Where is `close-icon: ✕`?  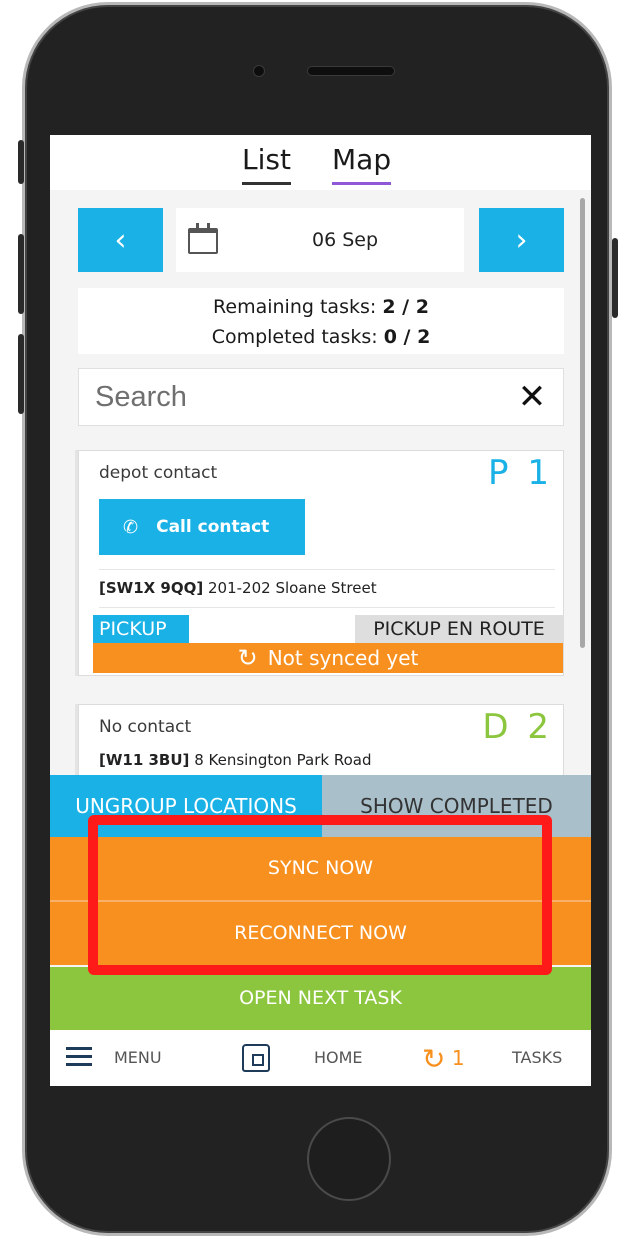 close-icon: ✕ is located at coordinates (532, 397).